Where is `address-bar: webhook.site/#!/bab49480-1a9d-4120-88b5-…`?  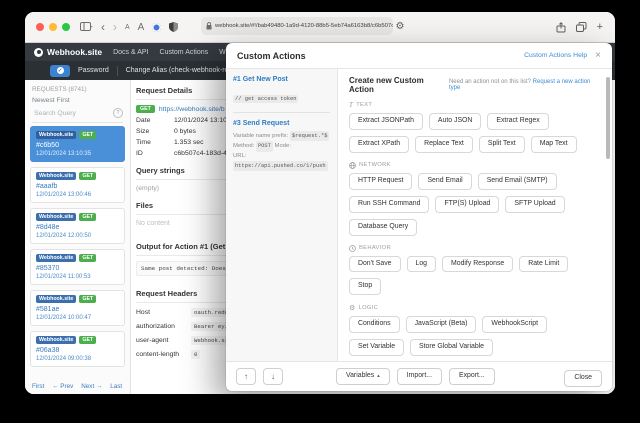
address-bar: webhook.site/#!/bab49480-1a9d-4120-88b5-… is located at coordinates (297, 26).